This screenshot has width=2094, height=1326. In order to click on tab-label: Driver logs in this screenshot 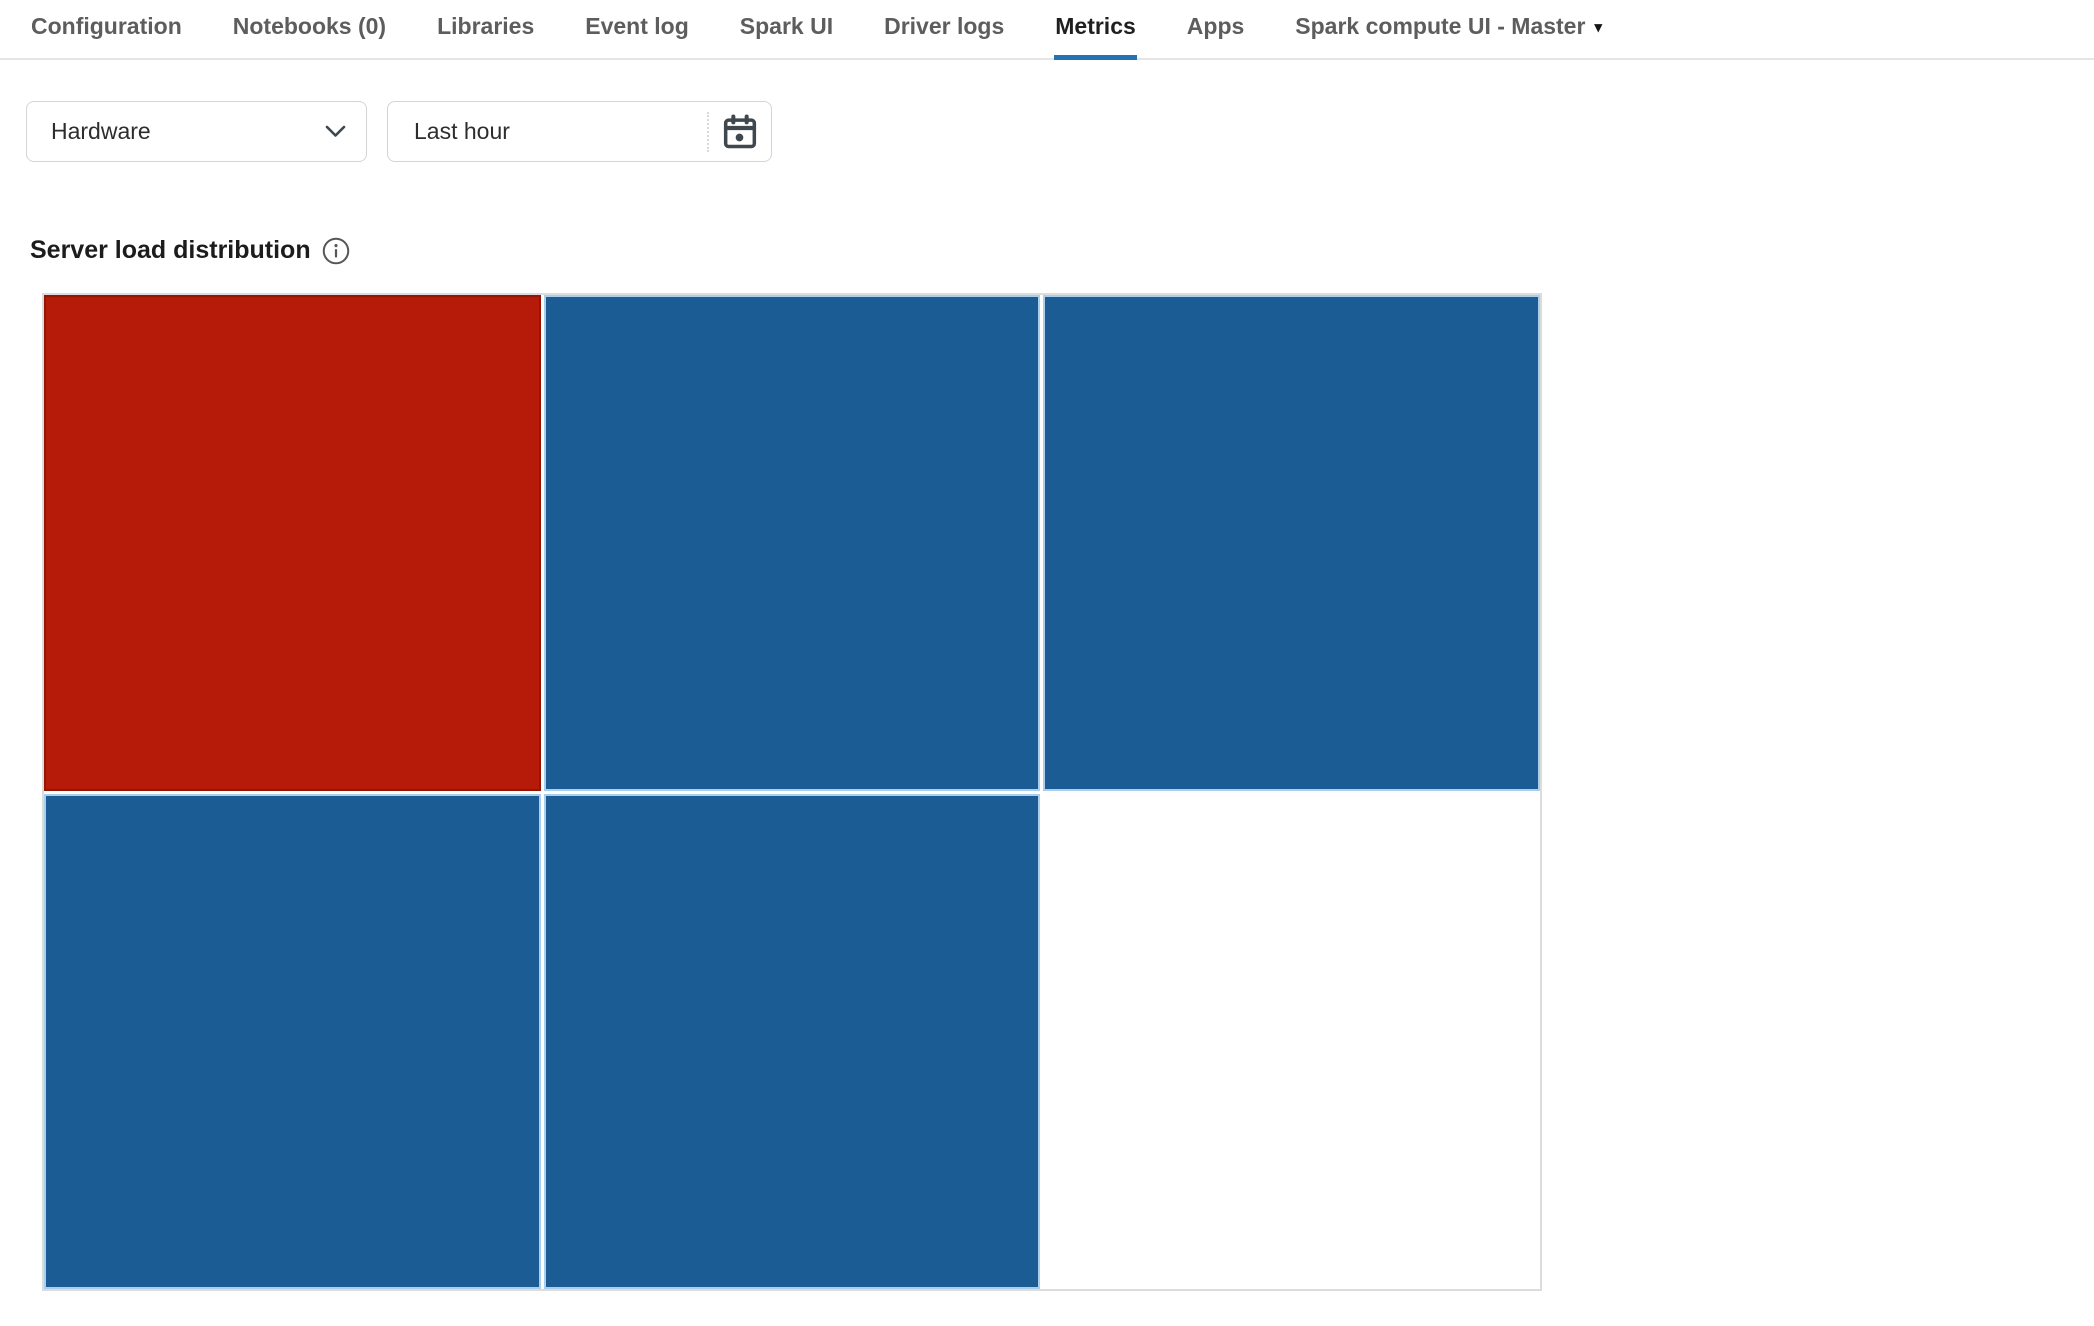, I will do `click(944, 26)`.